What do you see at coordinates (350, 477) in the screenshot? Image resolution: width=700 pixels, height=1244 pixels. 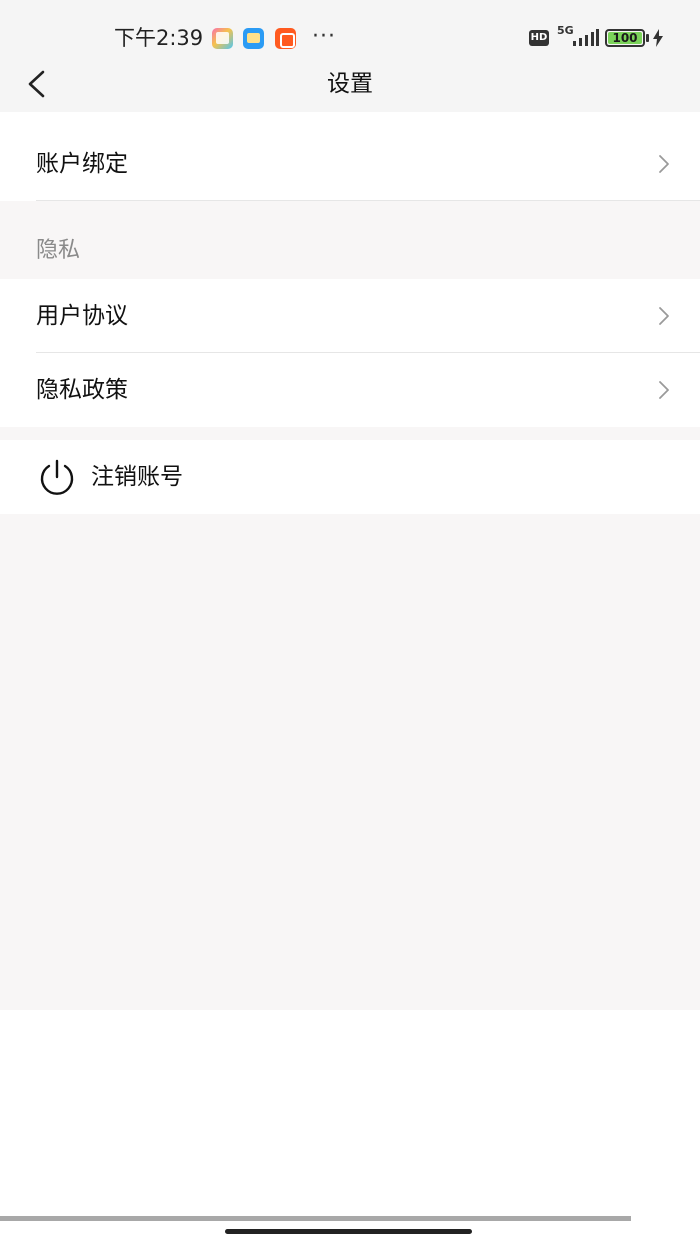 I see `deactivate-account-item: 注销账号` at bounding box center [350, 477].